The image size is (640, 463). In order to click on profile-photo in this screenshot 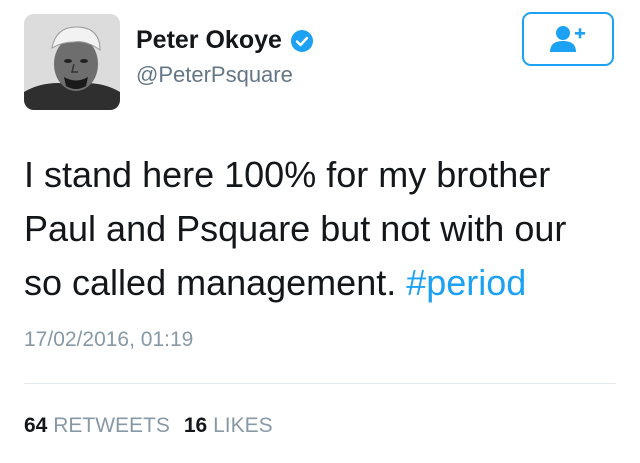, I will do `click(72, 62)`.